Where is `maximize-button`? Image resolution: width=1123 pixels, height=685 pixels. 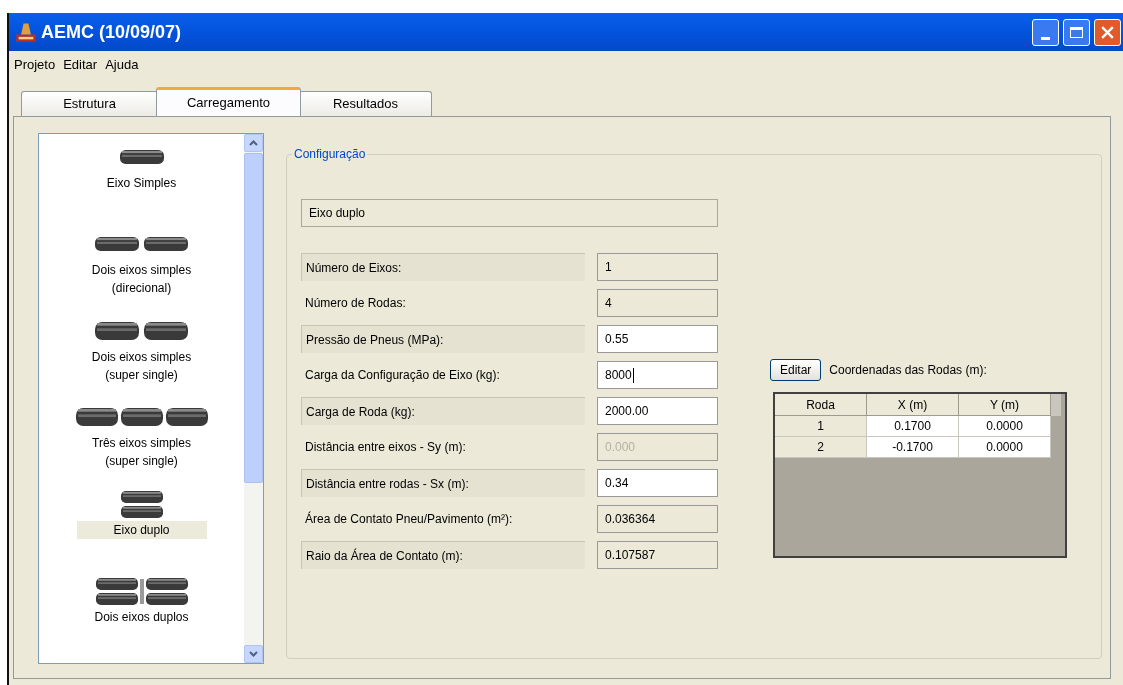 maximize-button is located at coordinates (1076, 32).